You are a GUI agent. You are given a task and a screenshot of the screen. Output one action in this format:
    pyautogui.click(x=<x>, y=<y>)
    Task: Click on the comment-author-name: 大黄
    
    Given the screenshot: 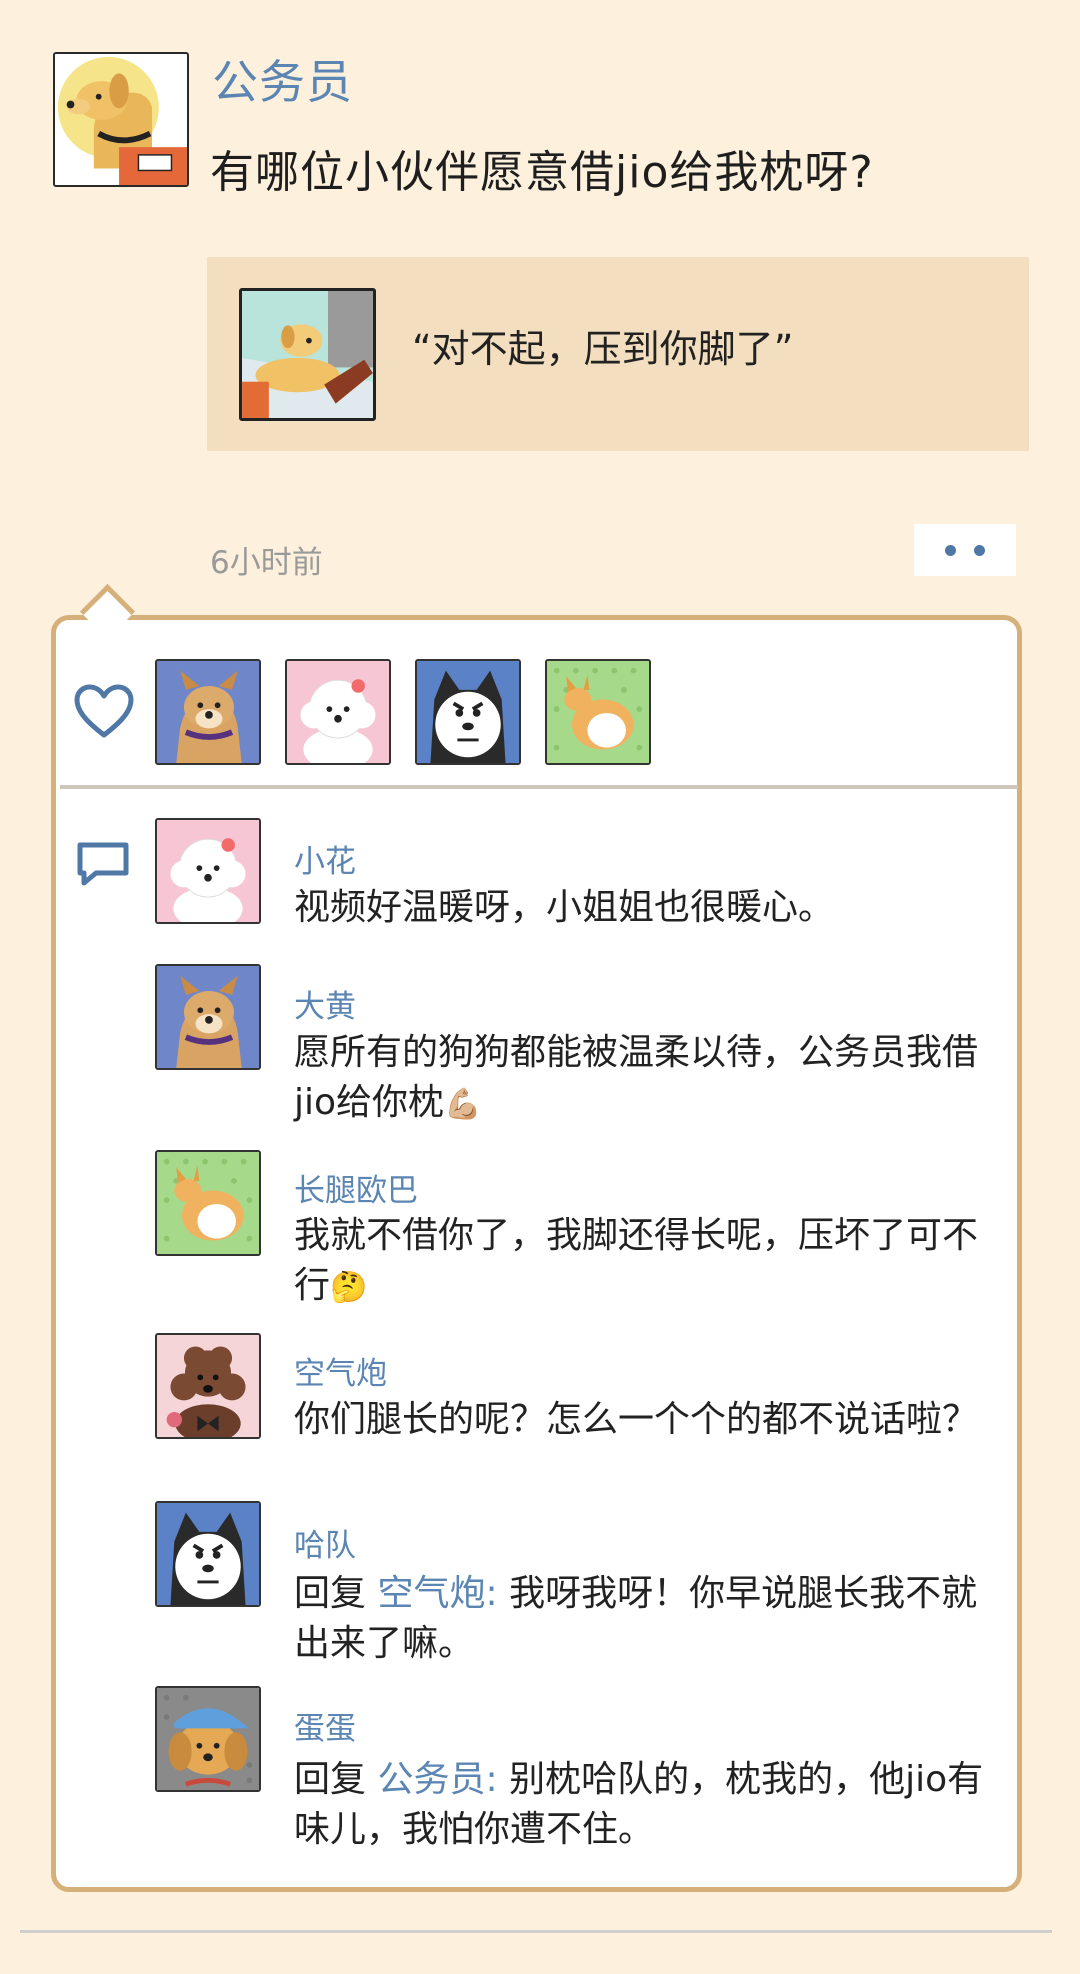 What is the action you would take?
    pyautogui.click(x=325, y=1003)
    